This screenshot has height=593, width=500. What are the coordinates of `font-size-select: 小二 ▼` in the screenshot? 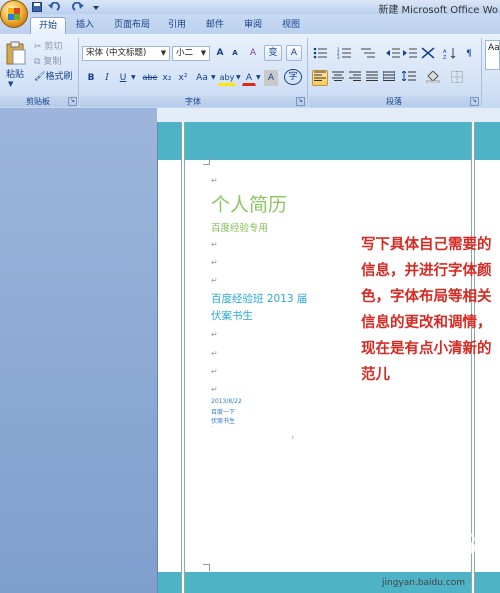 It's located at (191, 53).